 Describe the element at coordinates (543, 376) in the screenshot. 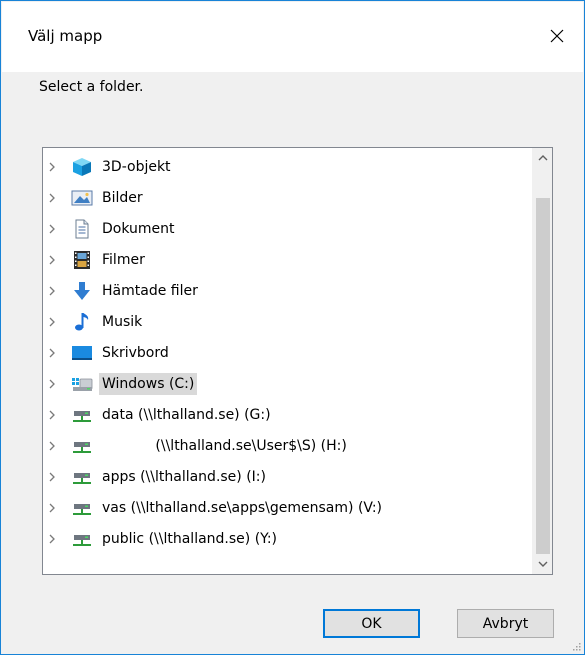

I see `scroll-thumb` at that location.